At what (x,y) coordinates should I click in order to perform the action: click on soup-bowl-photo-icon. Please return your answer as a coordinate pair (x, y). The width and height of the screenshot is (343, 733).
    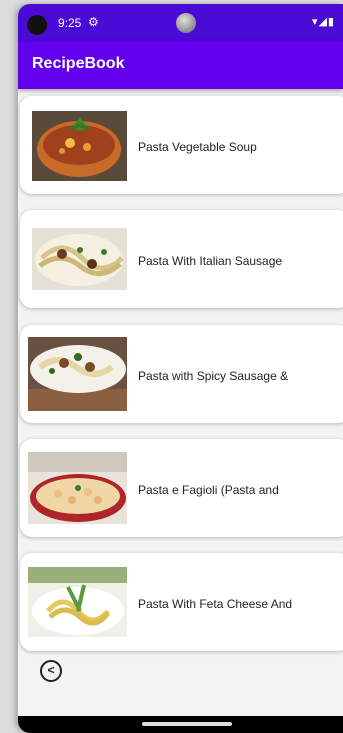
    Looking at the image, I should click on (79, 146).